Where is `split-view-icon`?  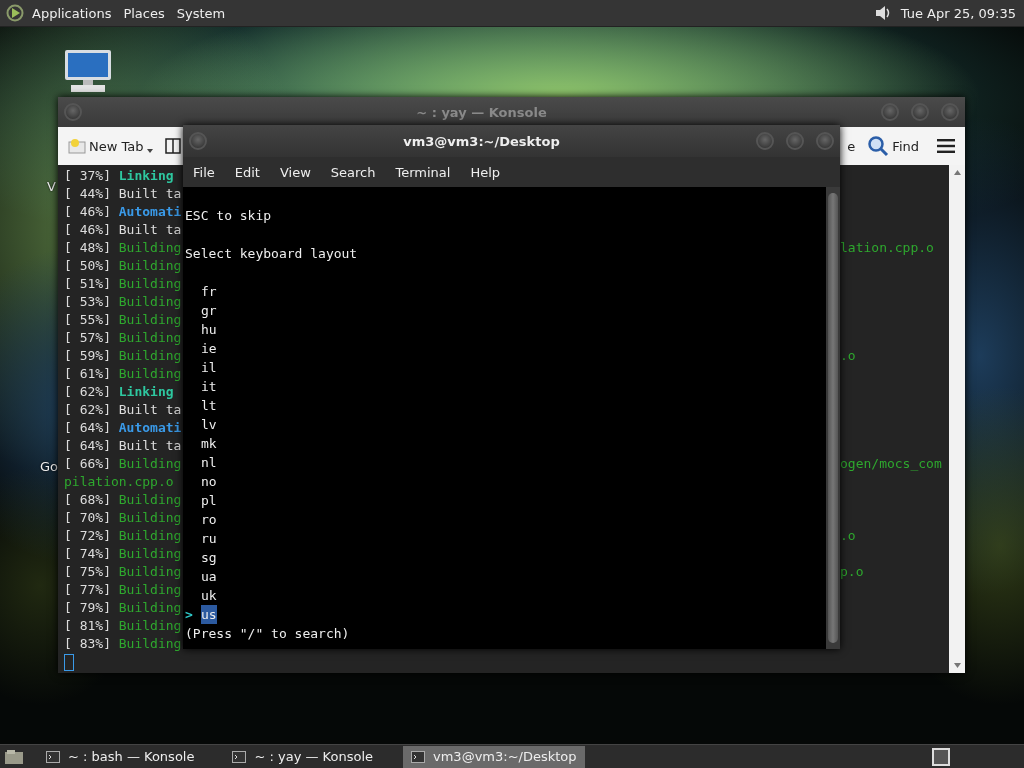
split-view-icon is located at coordinates (172, 146).